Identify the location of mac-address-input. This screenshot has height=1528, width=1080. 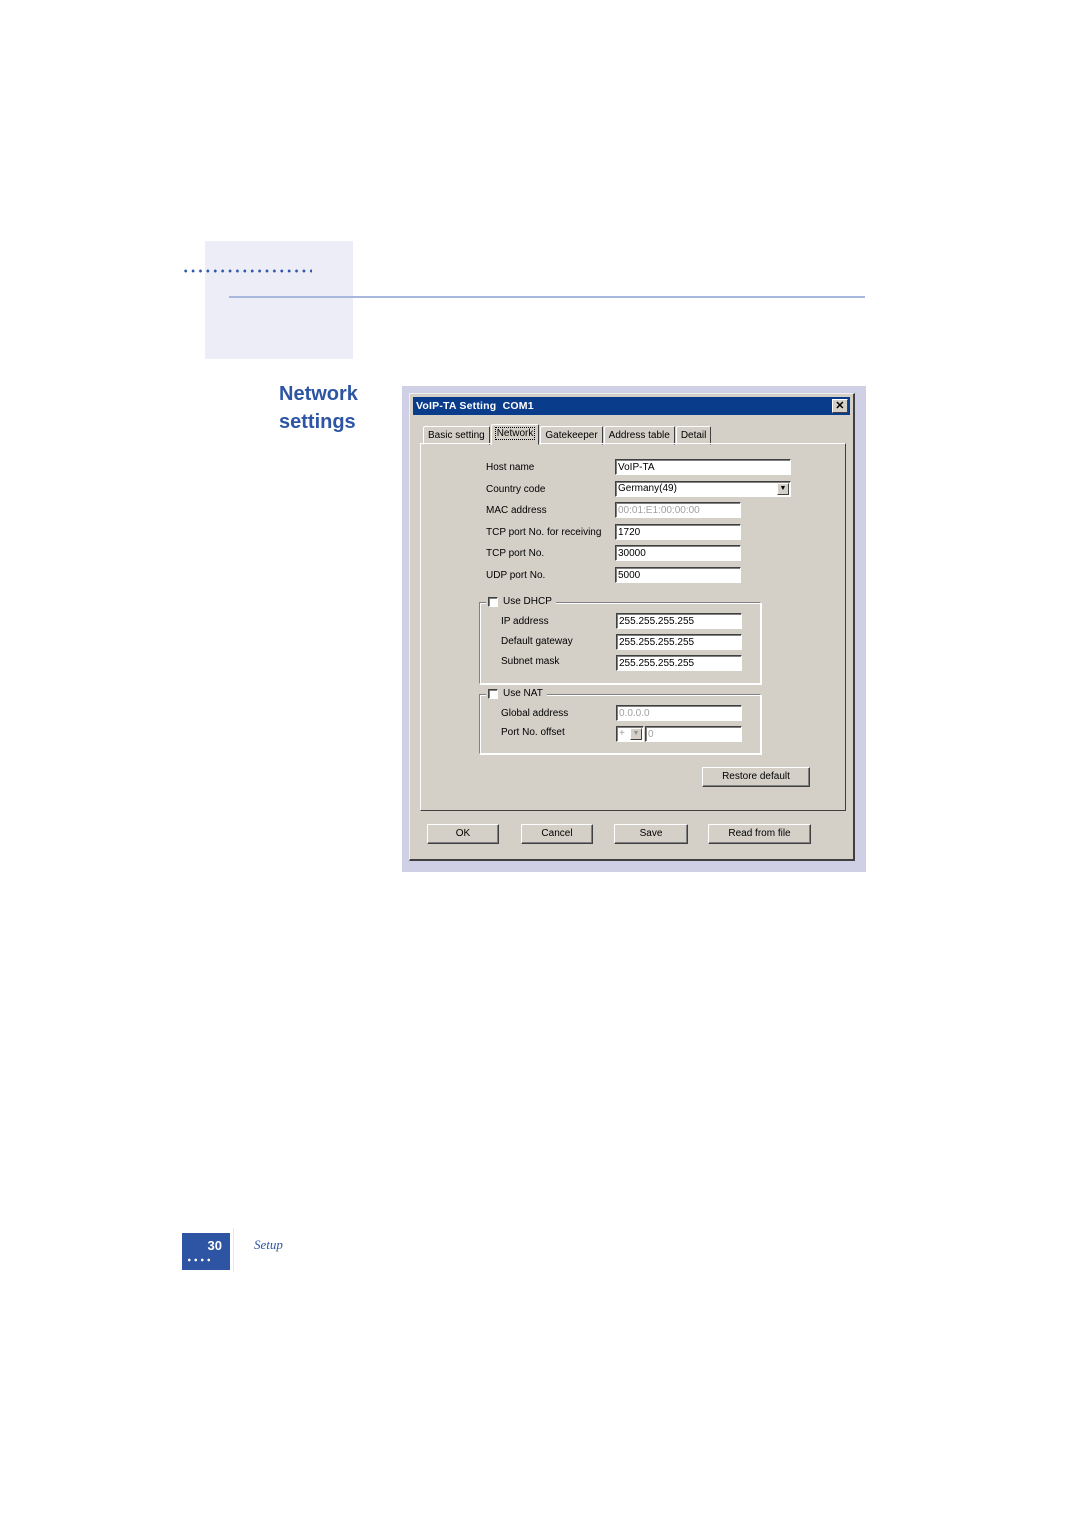
(678, 510).